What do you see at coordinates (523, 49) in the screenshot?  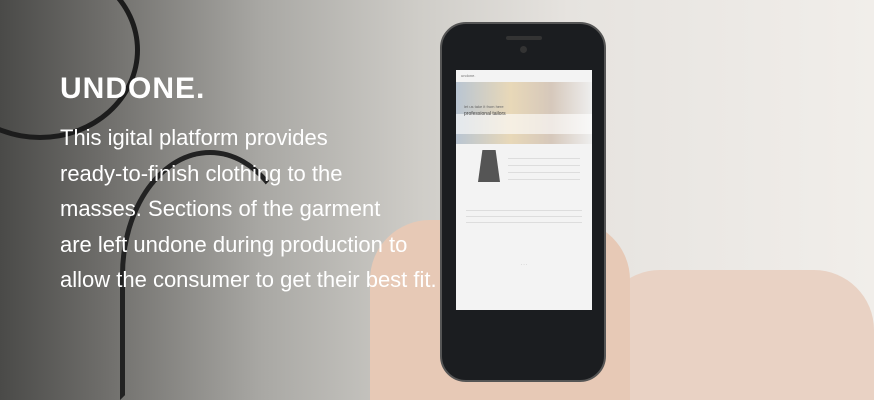 I see `camera` at bounding box center [523, 49].